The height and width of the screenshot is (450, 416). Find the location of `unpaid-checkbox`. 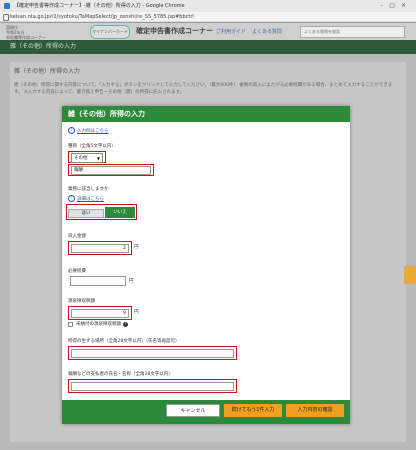

unpaid-checkbox is located at coordinates (70, 324).